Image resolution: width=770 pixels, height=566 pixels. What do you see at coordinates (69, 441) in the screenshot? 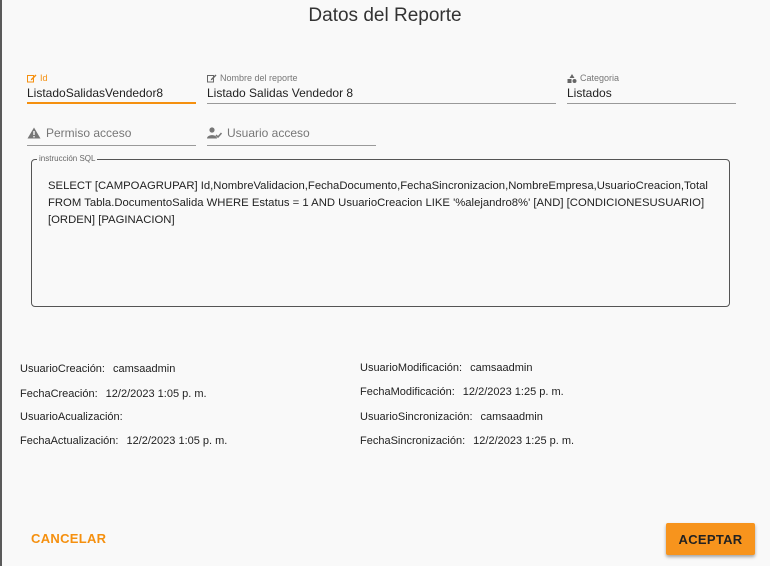
I see `fecha-actualizacion-key: FechaActualización:` at bounding box center [69, 441].